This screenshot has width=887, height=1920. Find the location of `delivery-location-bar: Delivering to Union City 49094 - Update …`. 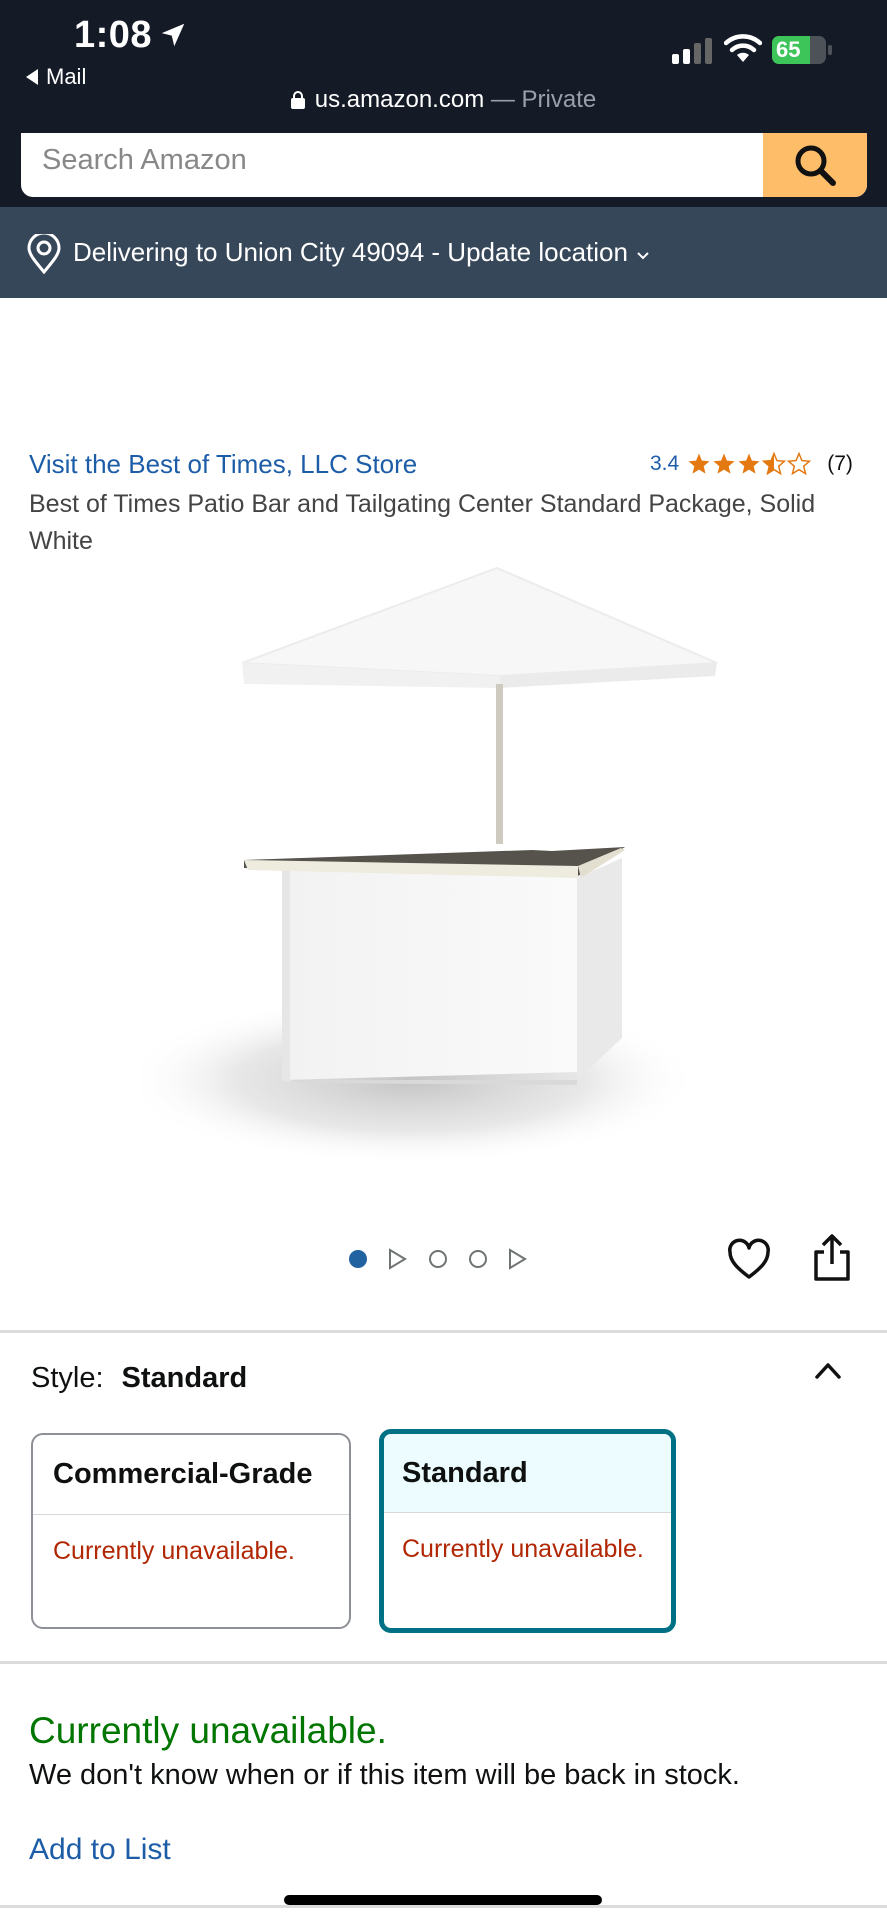

delivery-location-bar: Delivering to Union City 49094 - Update … is located at coordinates (443, 252).